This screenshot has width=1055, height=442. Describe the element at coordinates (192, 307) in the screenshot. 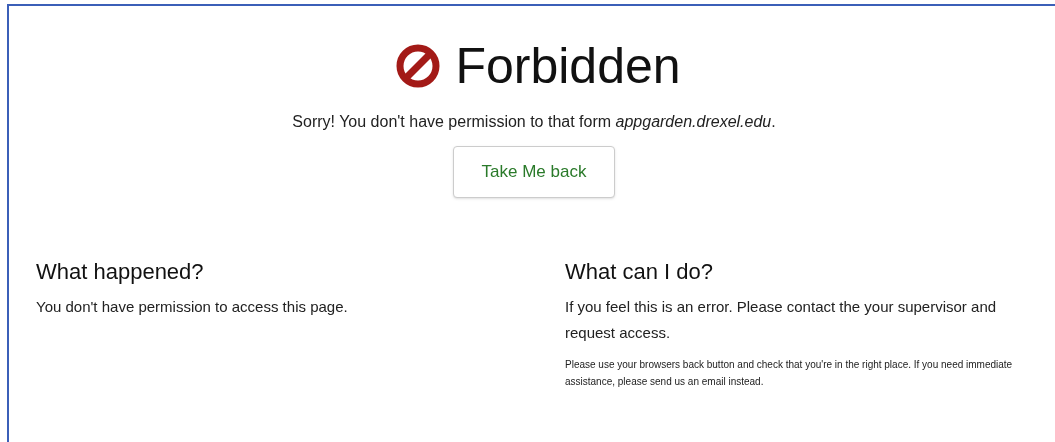

I see `section-text: You don't have permission to access this page.` at that location.